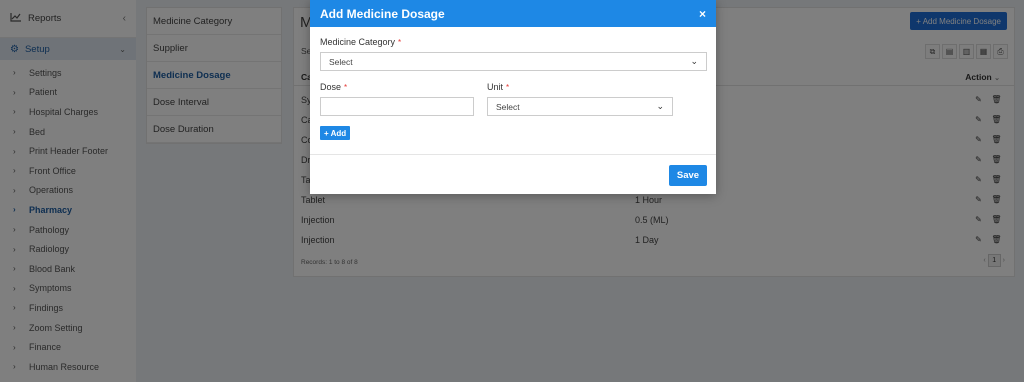 This screenshot has height=382, width=1024. I want to click on modal-title: Add Medicine Dosage, so click(382, 13).